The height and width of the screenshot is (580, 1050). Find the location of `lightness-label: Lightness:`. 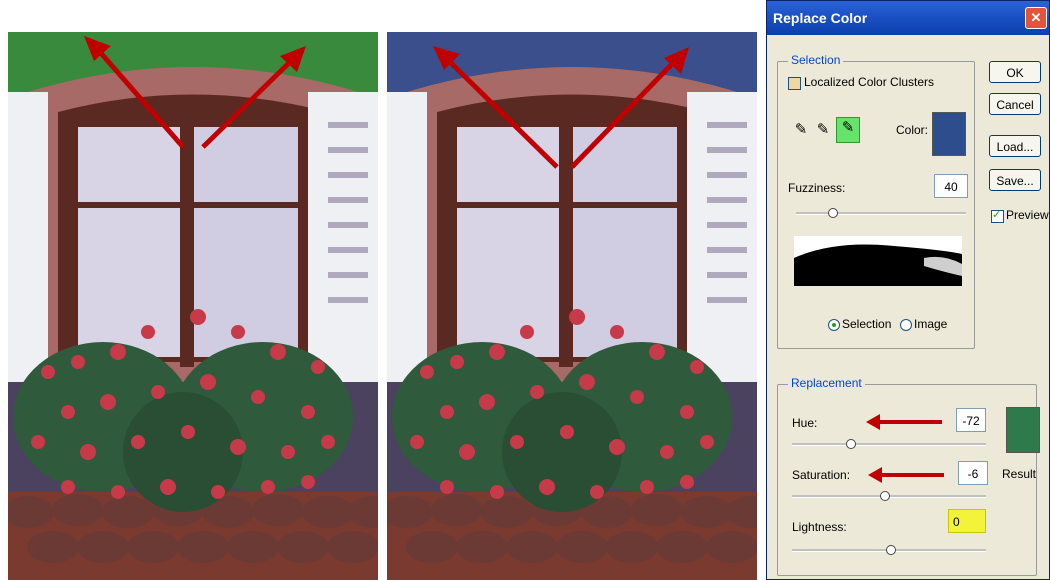

lightness-label: Lightness: is located at coordinates (819, 527).